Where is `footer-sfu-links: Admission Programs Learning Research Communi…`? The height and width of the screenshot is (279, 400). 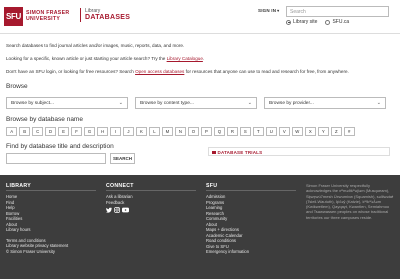 footer-sfu-links: Admission Programs Learning Research Communi… is located at coordinates (251, 224).